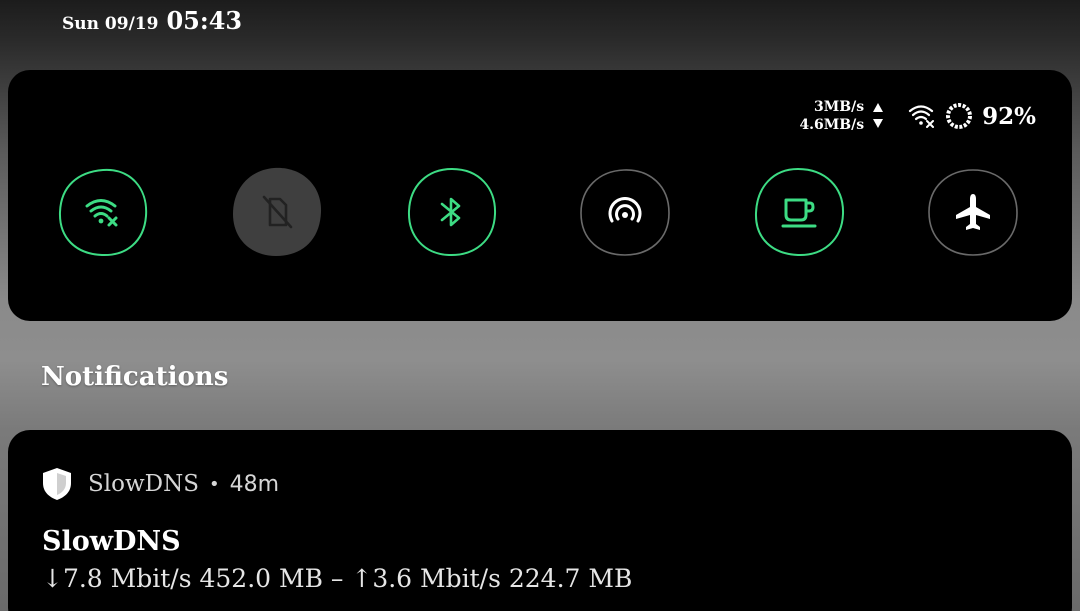  What do you see at coordinates (878, 115) in the screenshot?
I see `up-down-arrows-icon` at bounding box center [878, 115].